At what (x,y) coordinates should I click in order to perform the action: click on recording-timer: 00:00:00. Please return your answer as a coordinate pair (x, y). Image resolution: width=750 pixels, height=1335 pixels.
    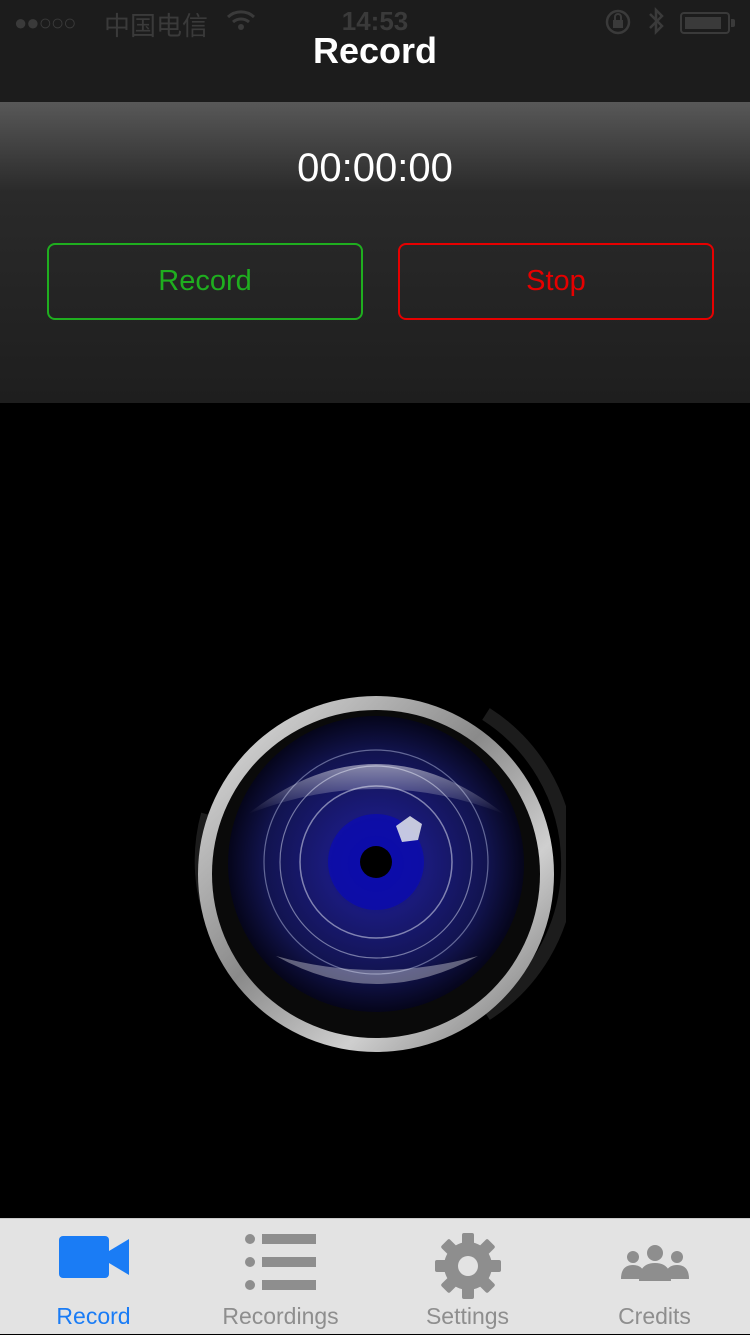
    Looking at the image, I should click on (375, 168).